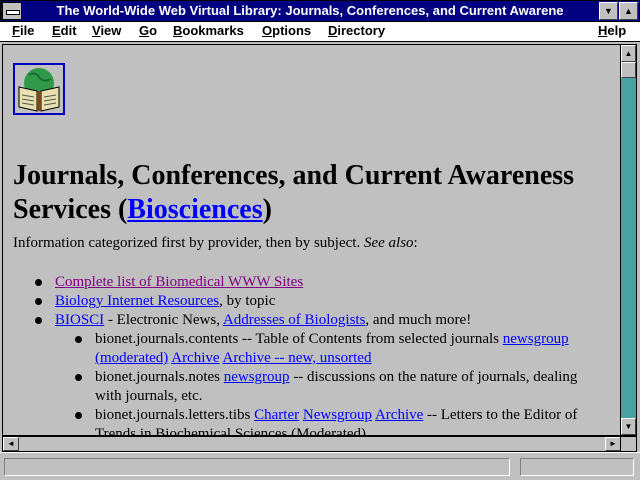 The height and width of the screenshot is (480, 640). Describe the element at coordinates (39, 89) in the screenshot. I see `virtual-library-book-icon` at that location.